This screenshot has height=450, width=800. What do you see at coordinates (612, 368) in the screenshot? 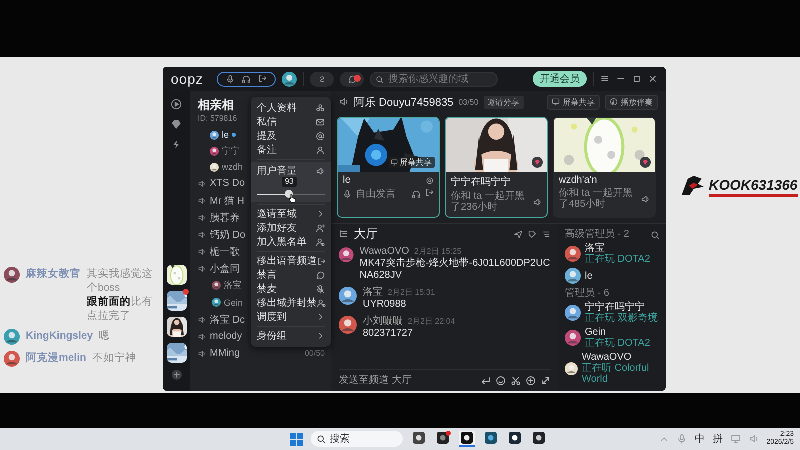
I see `member-item: WawaOVO 正在听 Colorful World` at bounding box center [612, 368].